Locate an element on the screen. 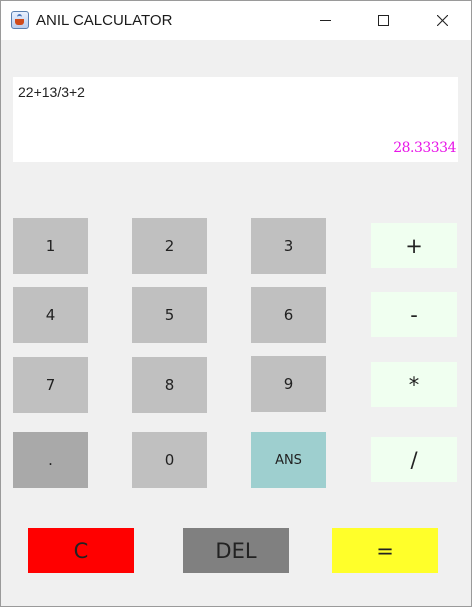 Image resolution: width=472 pixels, height=607 pixels. equals-button: = is located at coordinates (385, 550).